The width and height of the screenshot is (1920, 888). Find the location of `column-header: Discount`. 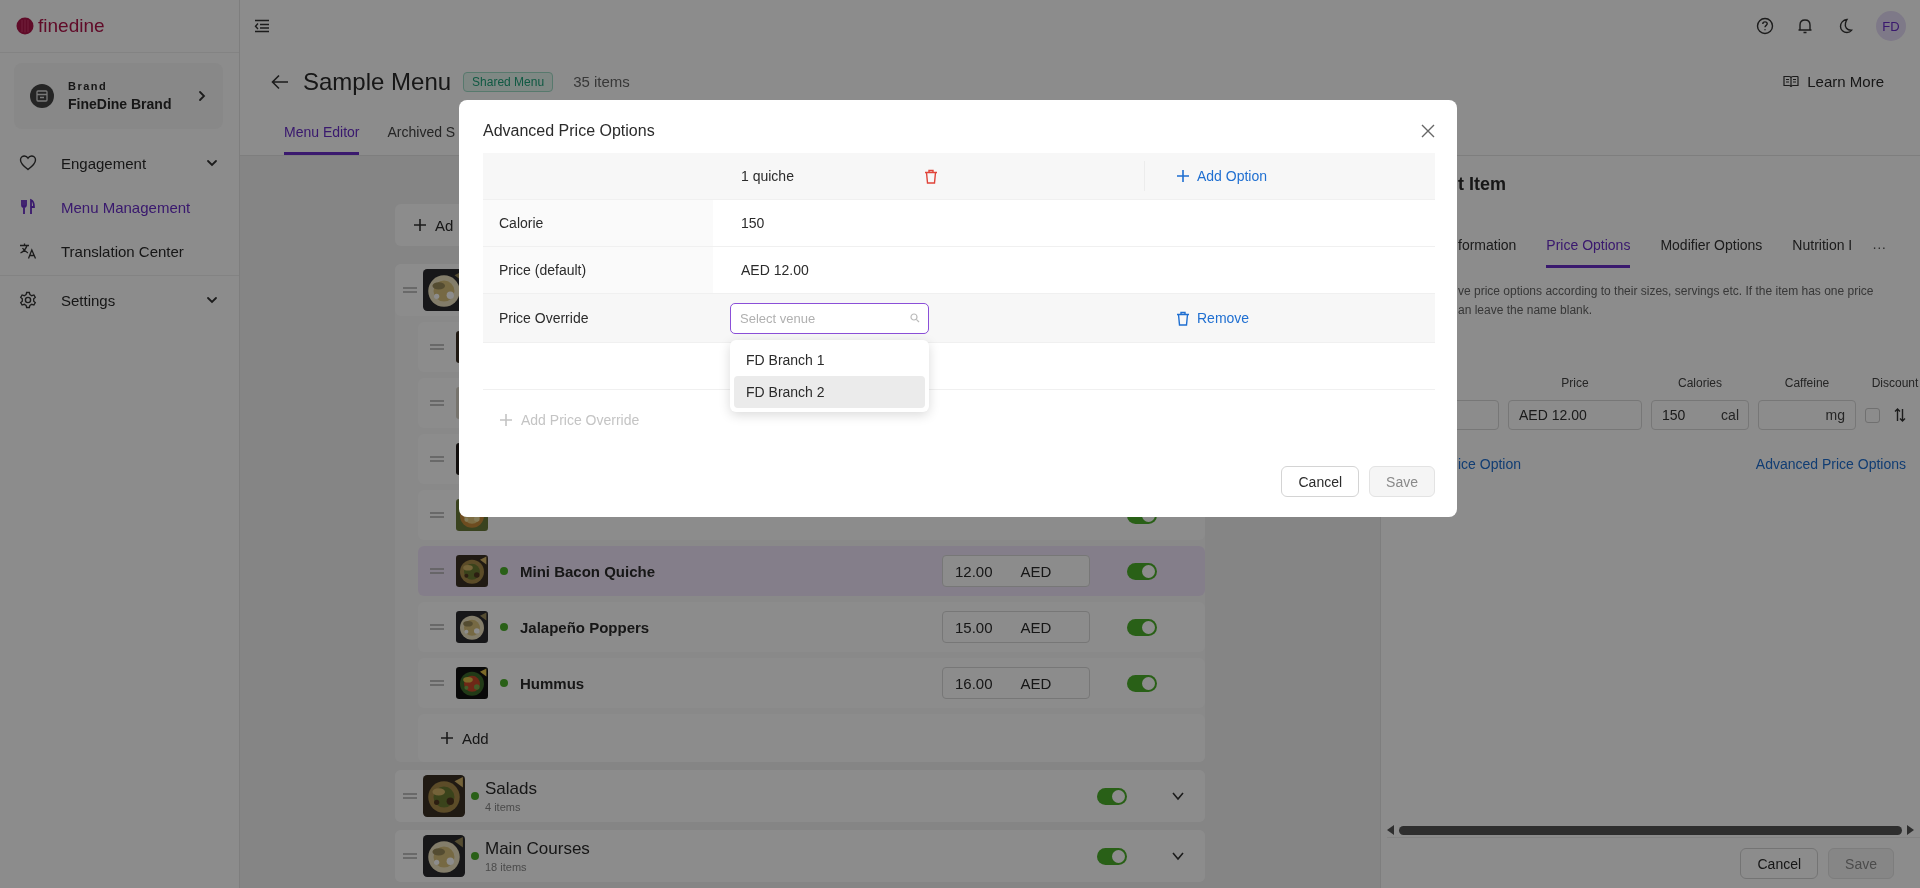

column-header: Discount is located at coordinates (1895, 384).